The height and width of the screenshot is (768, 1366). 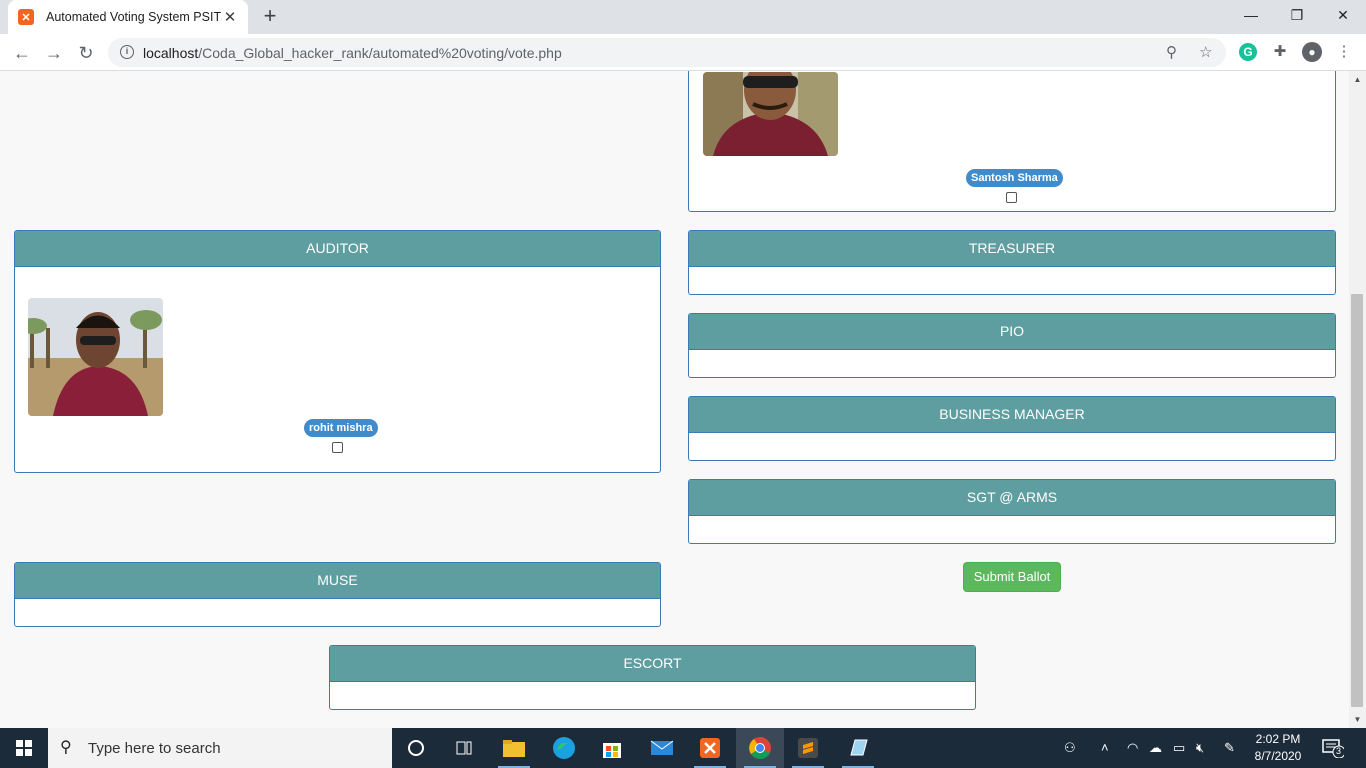 What do you see at coordinates (1132, 748) in the screenshot?
I see `wifi-icon: ◠` at bounding box center [1132, 748].